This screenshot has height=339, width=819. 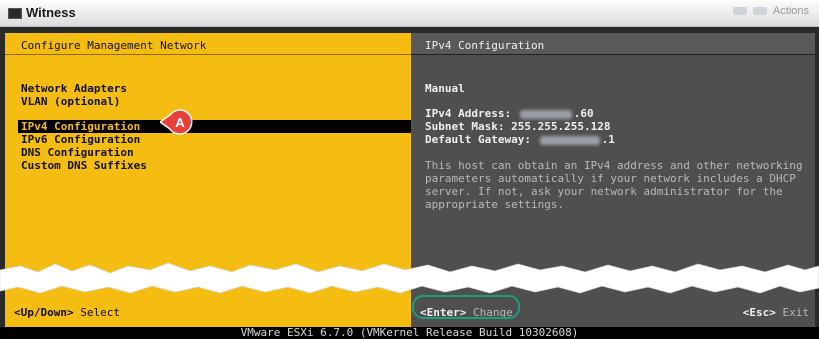 I want to click on ipv4-mode: Manual, so click(x=445, y=88).